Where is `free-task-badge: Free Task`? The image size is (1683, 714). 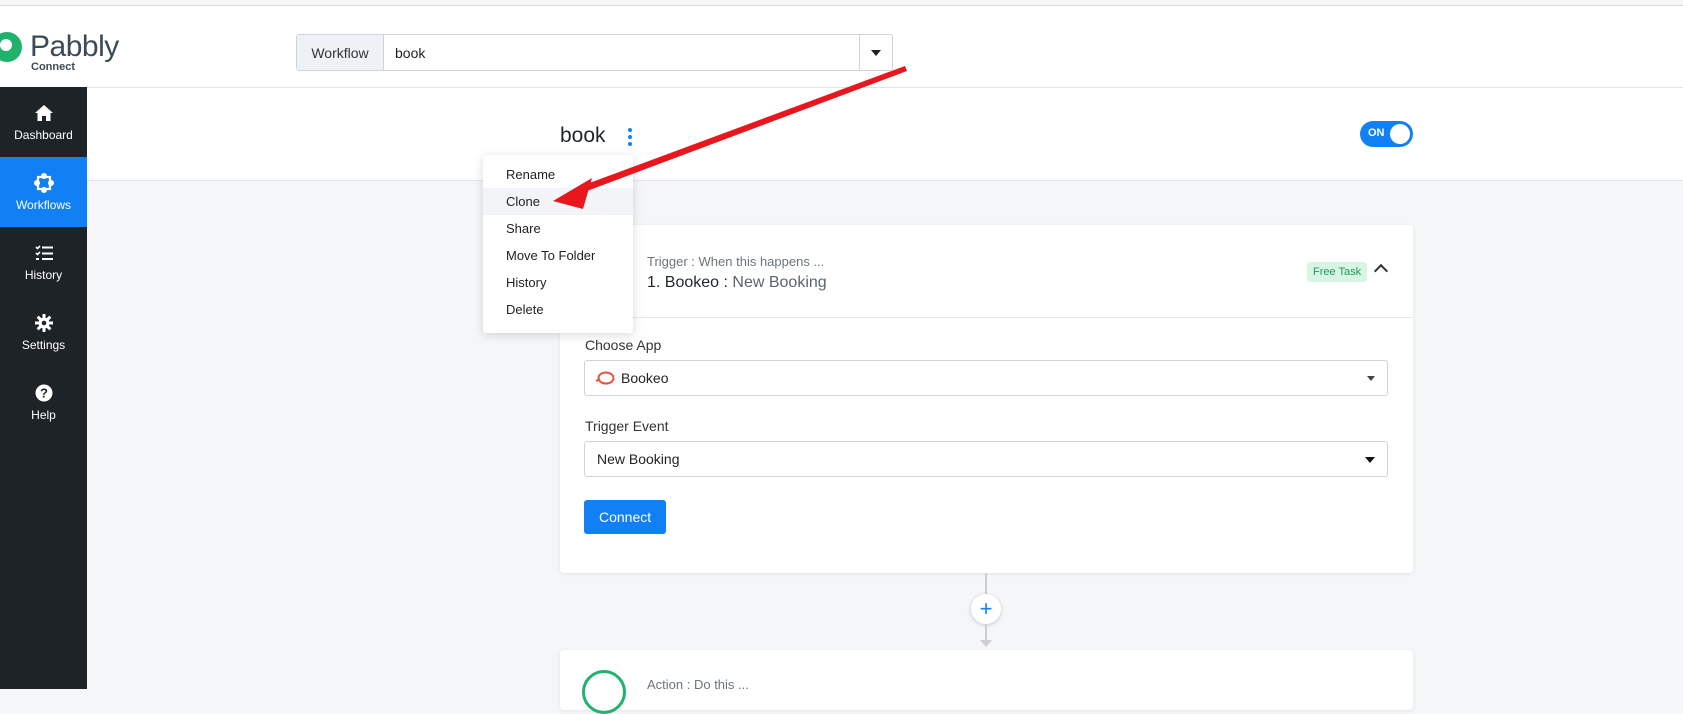 free-task-badge: Free Task is located at coordinates (1337, 272).